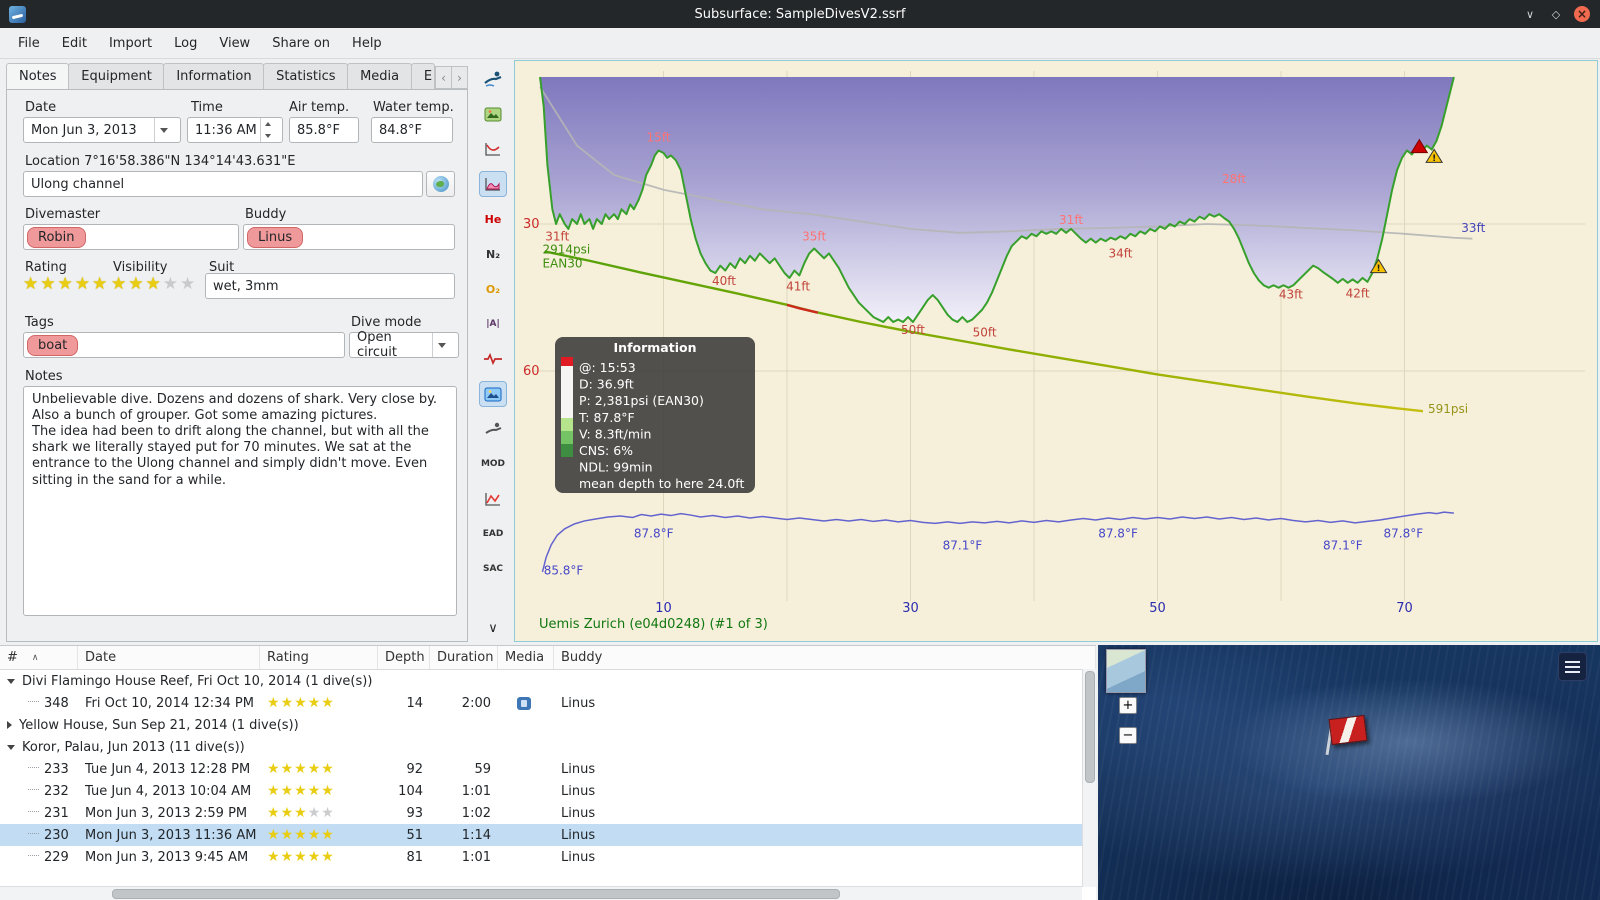  I want to click on buddy-chip: Linus, so click(275, 237).